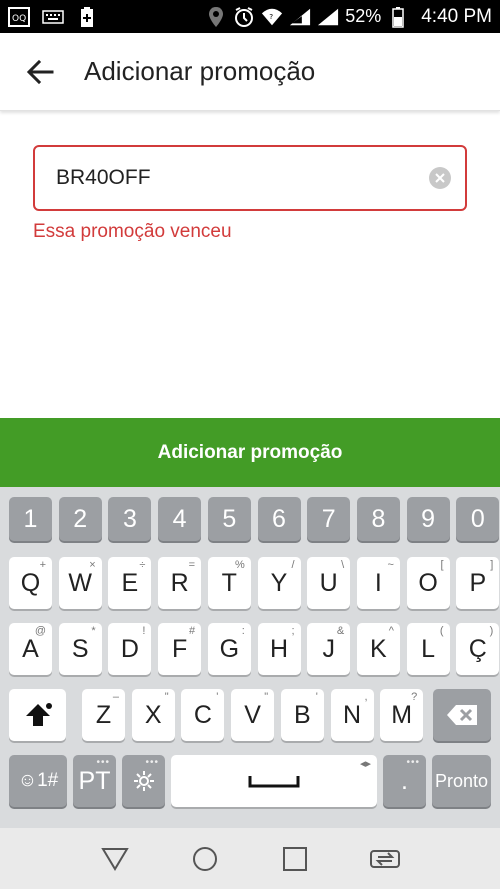 The image size is (500, 889). What do you see at coordinates (103, 715) in the screenshot?
I see `key-z: Z –` at bounding box center [103, 715].